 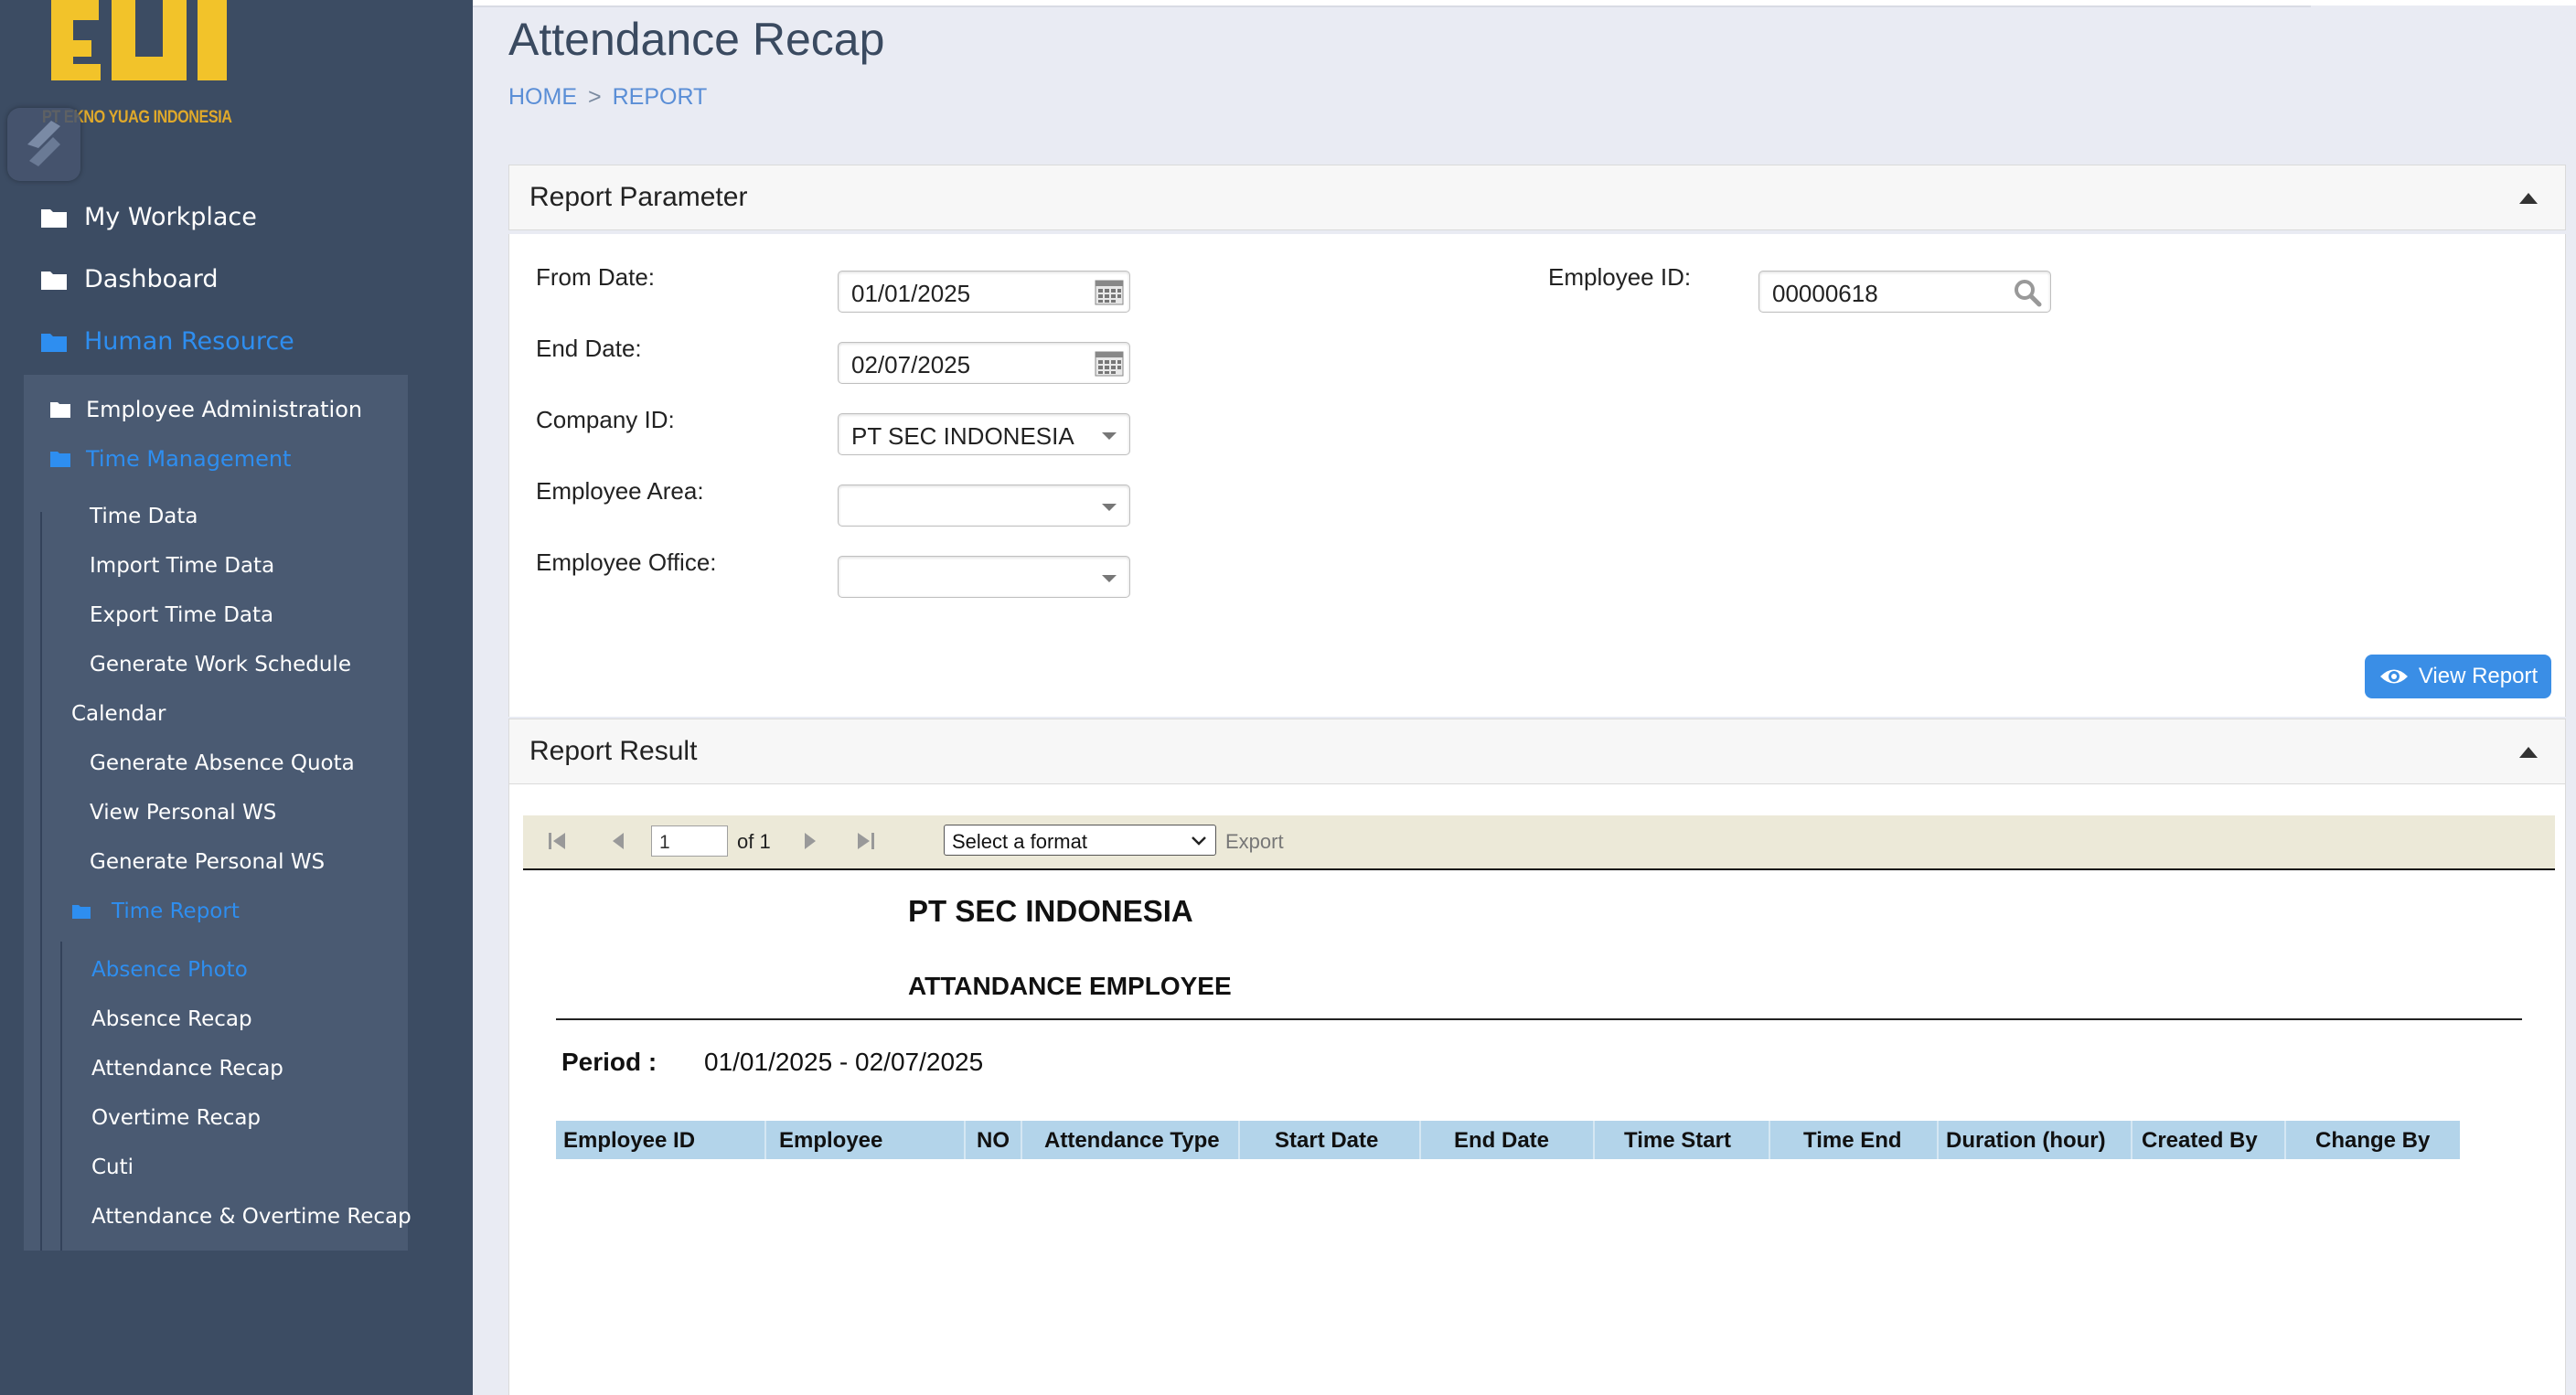 What do you see at coordinates (605, 419) in the screenshot?
I see `company-id-label: Company ID:` at bounding box center [605, 419].